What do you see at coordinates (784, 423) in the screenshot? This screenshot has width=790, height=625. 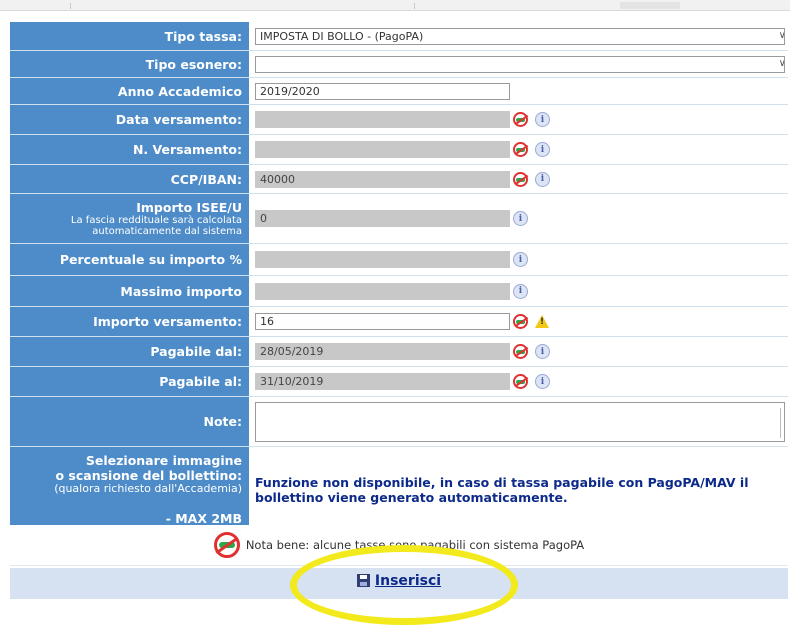 I see `textarea-scrollbar` at bounding box center [784, 423].